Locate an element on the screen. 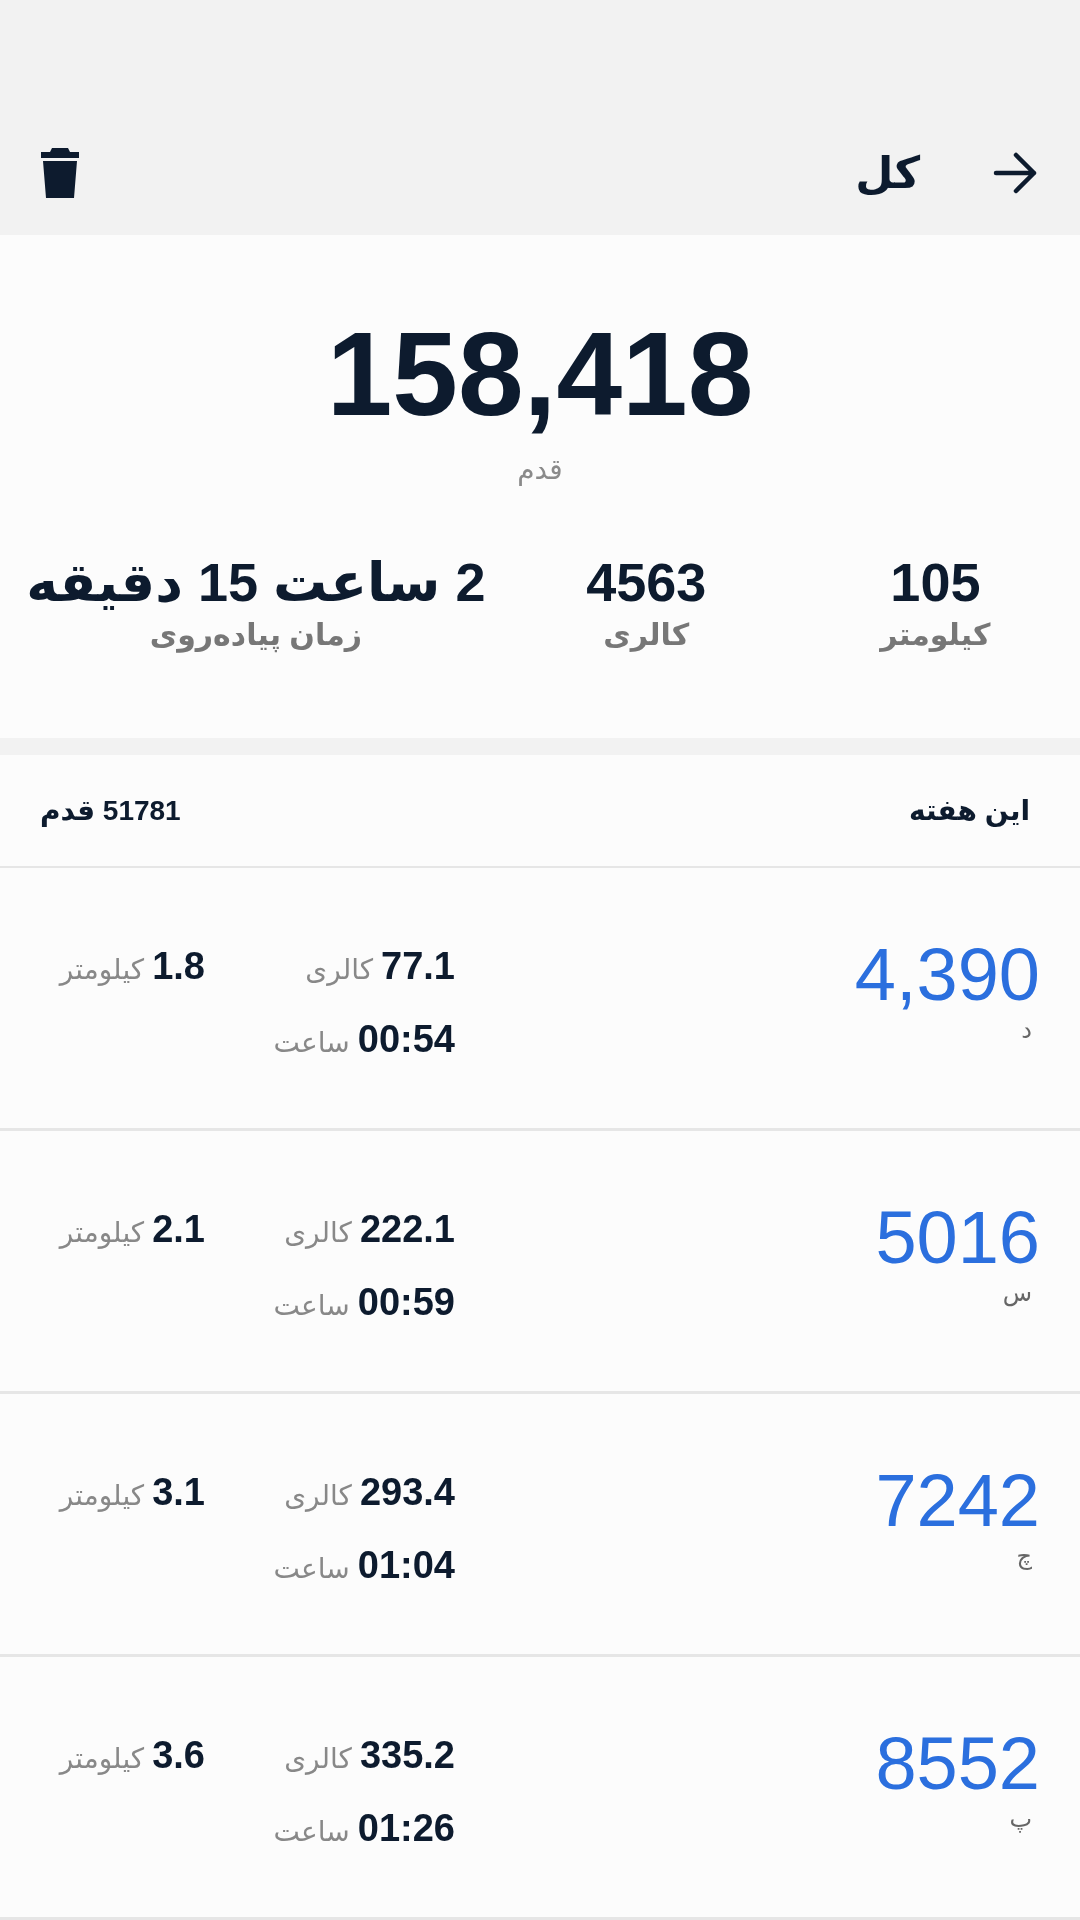  stat-label: زمان پیاده‌روی is located at coordinates (255, 635).